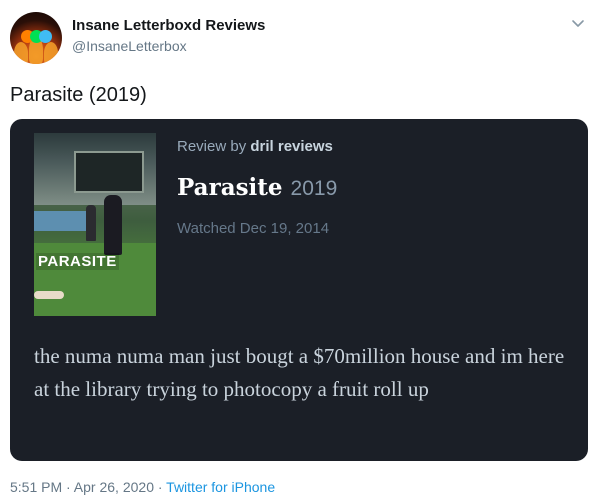  I want to click on review-byline: Review by dril reviews, so click(255, 146).